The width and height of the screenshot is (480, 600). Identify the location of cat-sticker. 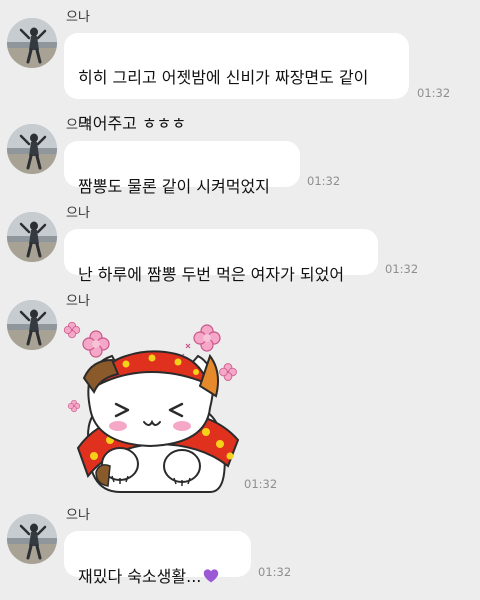
(155, 405).